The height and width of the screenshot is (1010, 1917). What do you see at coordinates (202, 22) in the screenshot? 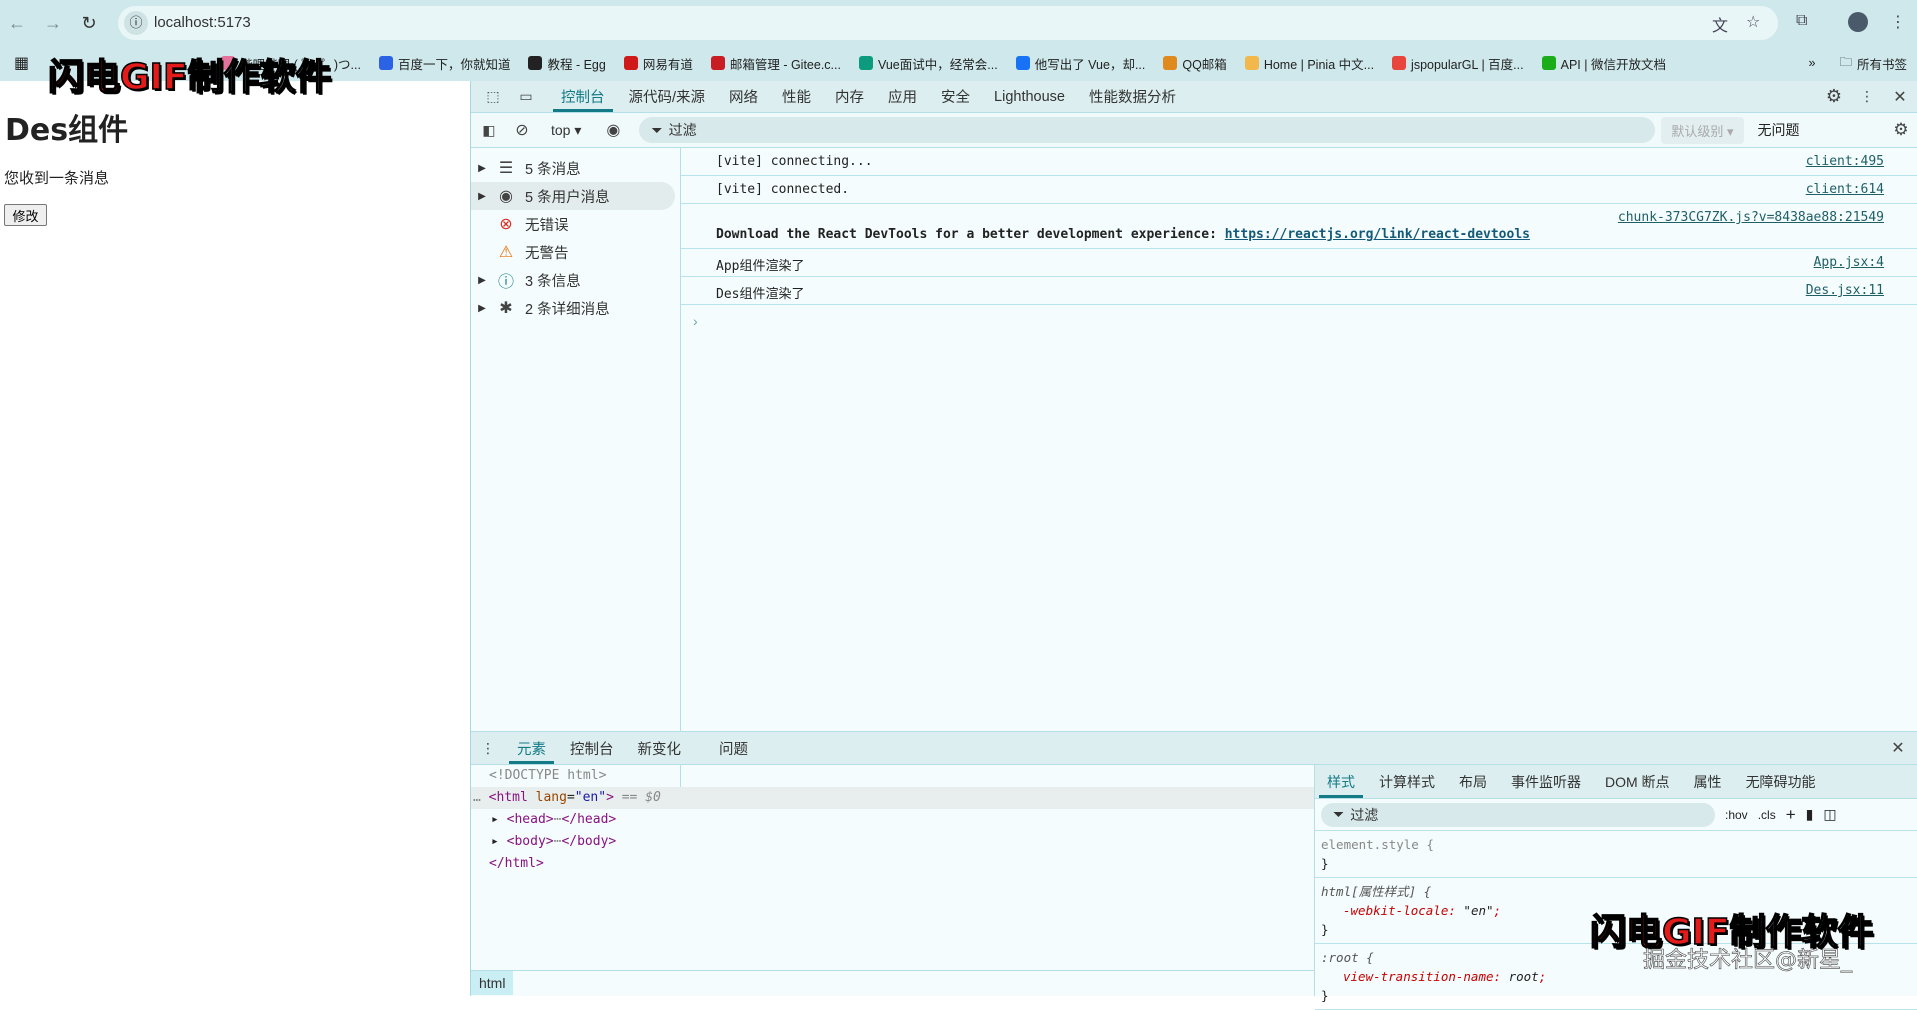
I see `url-text: localhost:5173` at bounding box center [202, 22].